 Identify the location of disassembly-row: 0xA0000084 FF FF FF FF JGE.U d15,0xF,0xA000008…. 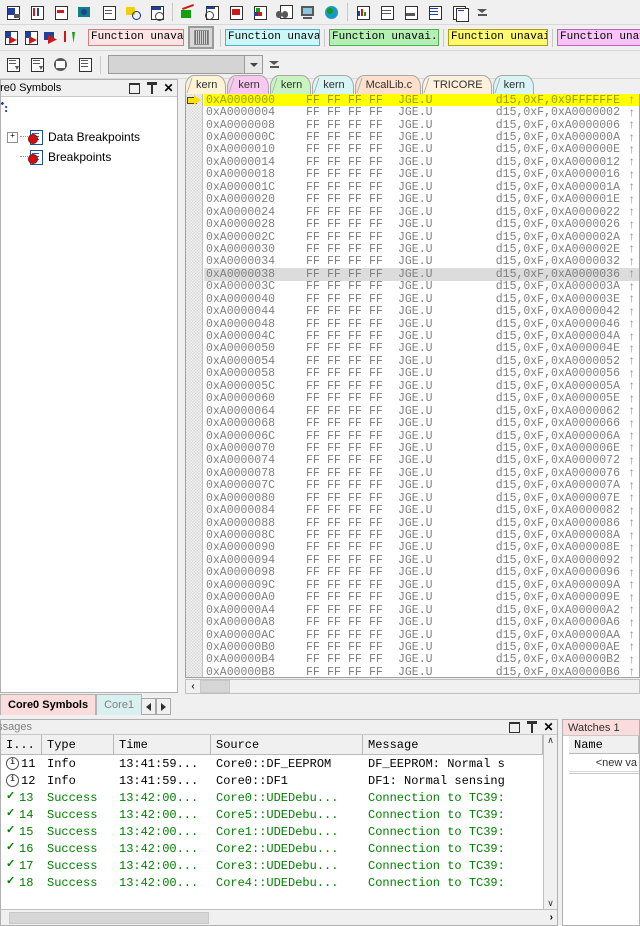
(421, 511).